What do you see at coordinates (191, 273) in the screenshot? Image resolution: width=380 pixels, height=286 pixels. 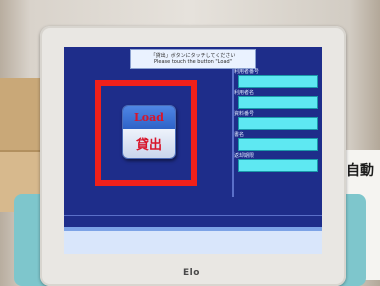 I see `monitor-brand-logo: Elo` at bounding box center [191, 273].